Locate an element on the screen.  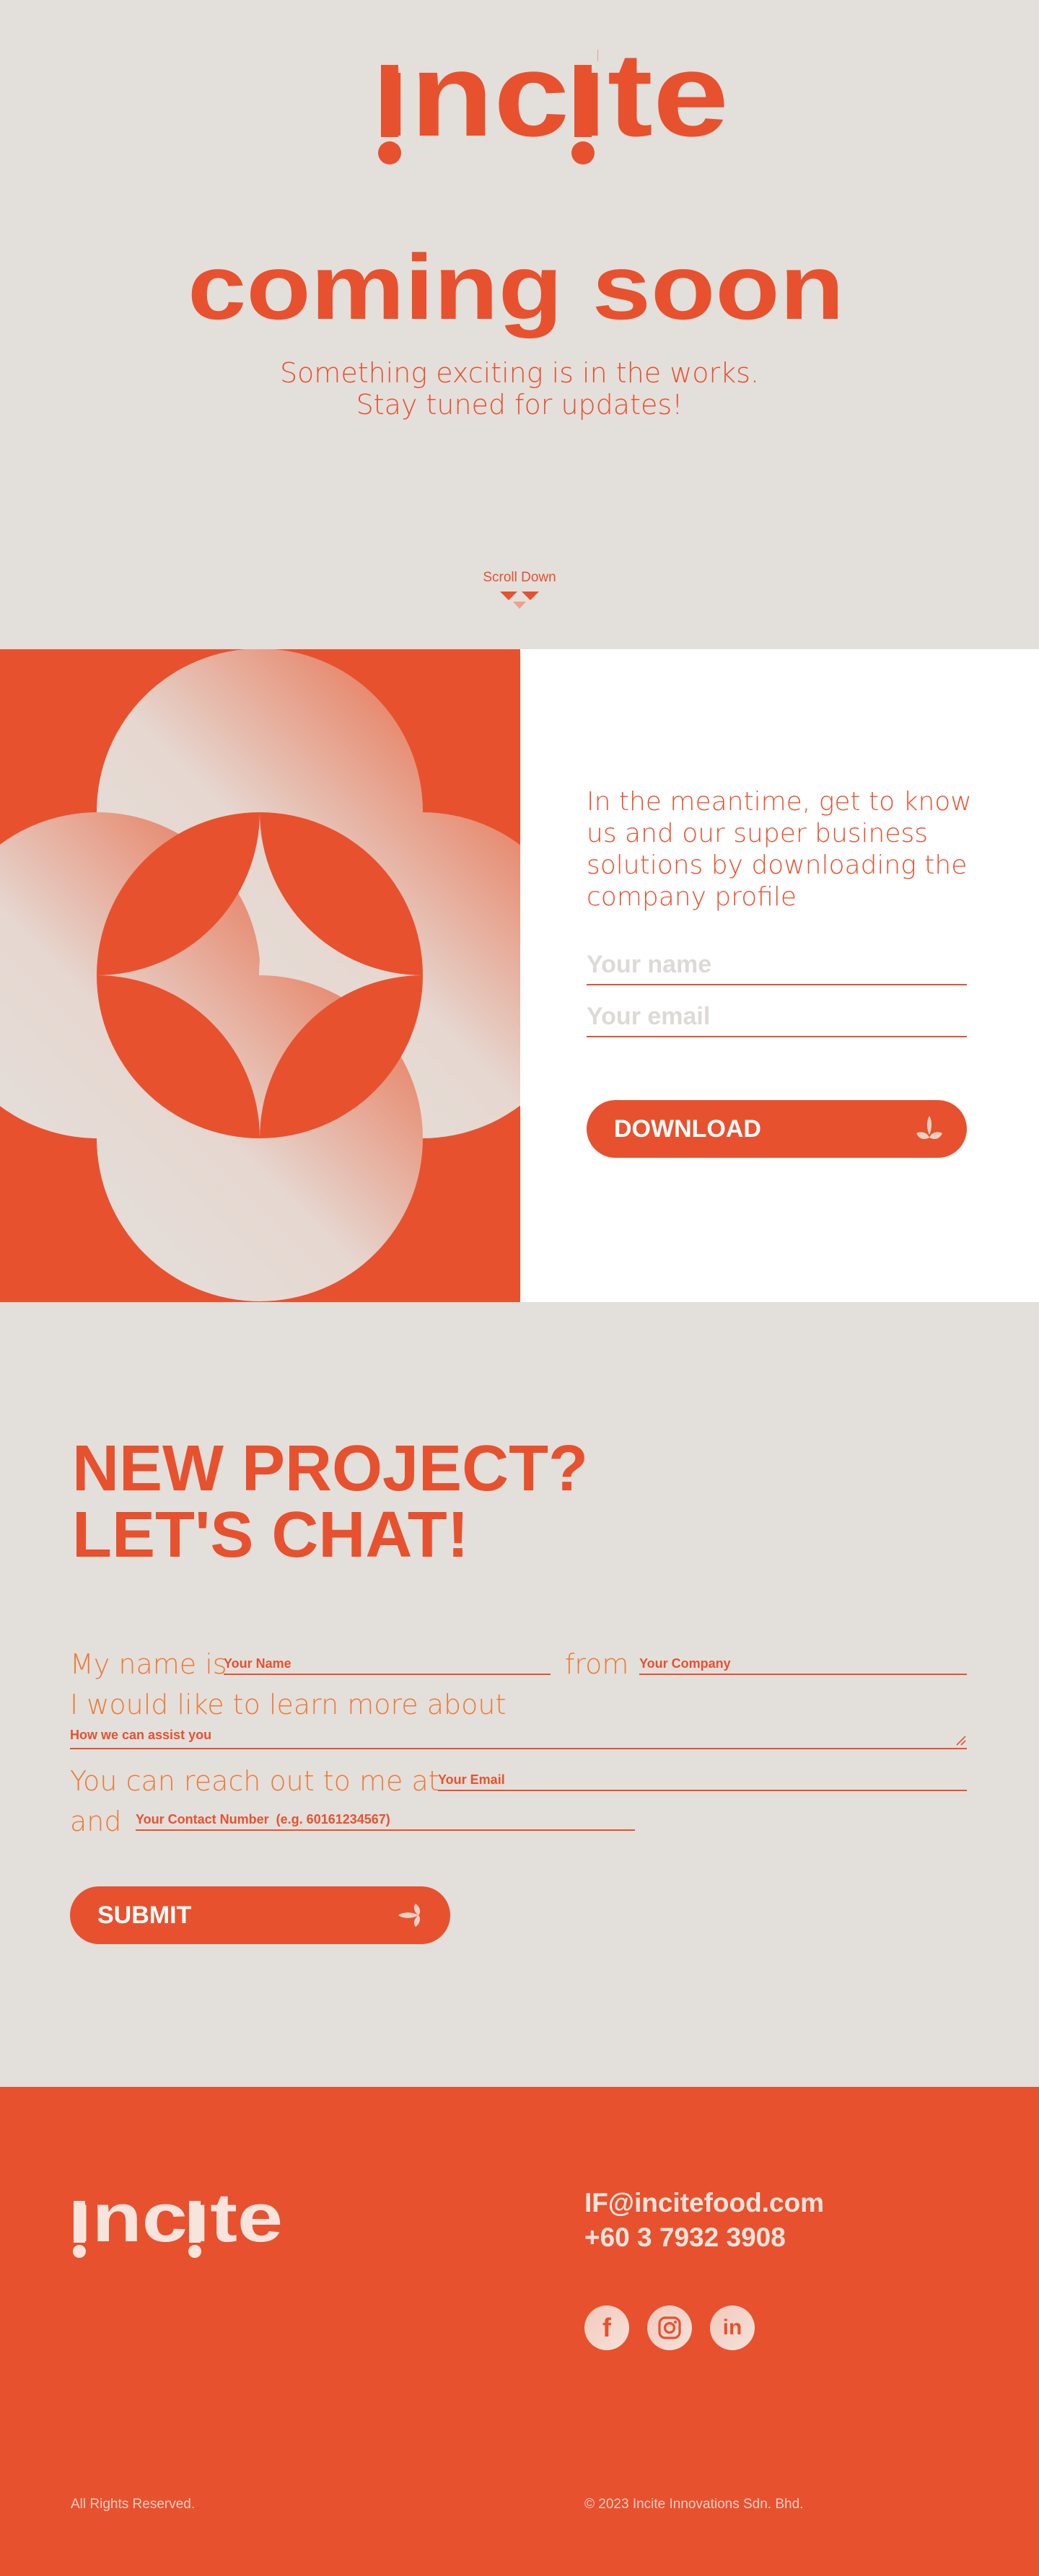
learn-more-label: I would like to learn more about is located at coordinates (288, 1704).